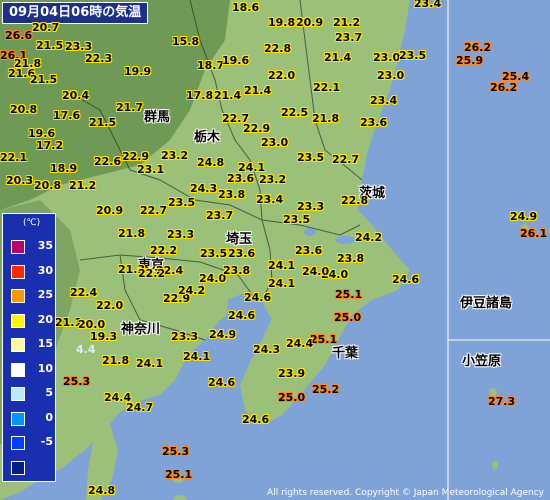  What do you see at coordinates (19, 35) in the screenshot?
I see `temperature-reading: 26.6` at bounding box center [19, 35].